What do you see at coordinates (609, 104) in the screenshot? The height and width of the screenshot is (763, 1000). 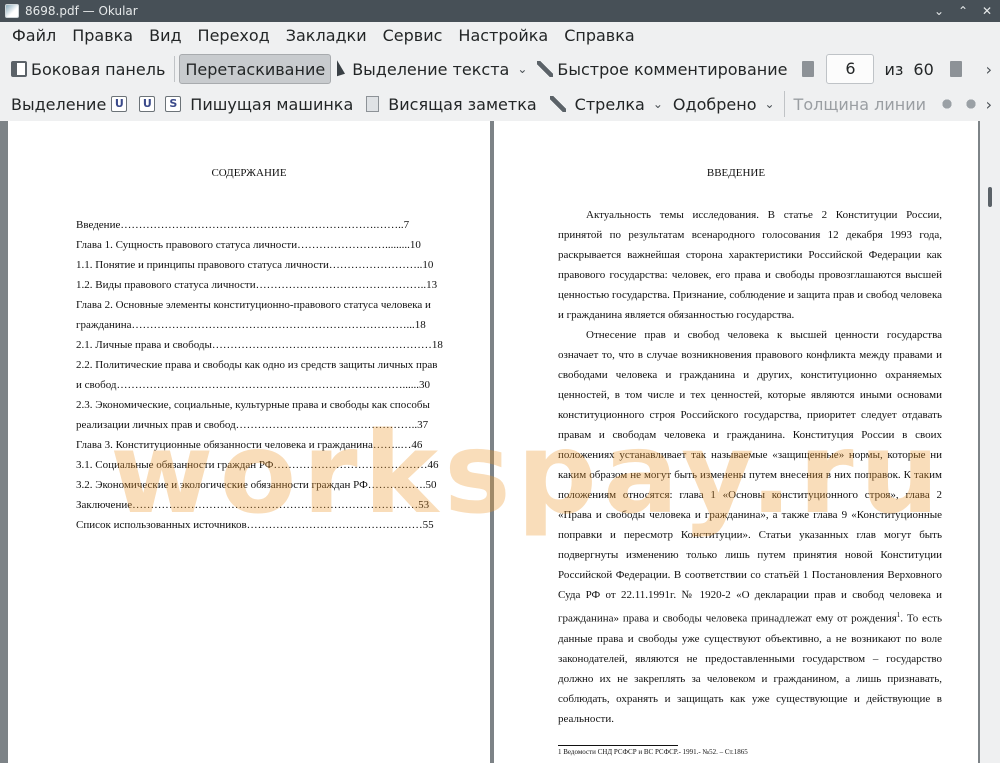 I see `arrow-tool-label: Стрелка` at bounding box center [609, 104].